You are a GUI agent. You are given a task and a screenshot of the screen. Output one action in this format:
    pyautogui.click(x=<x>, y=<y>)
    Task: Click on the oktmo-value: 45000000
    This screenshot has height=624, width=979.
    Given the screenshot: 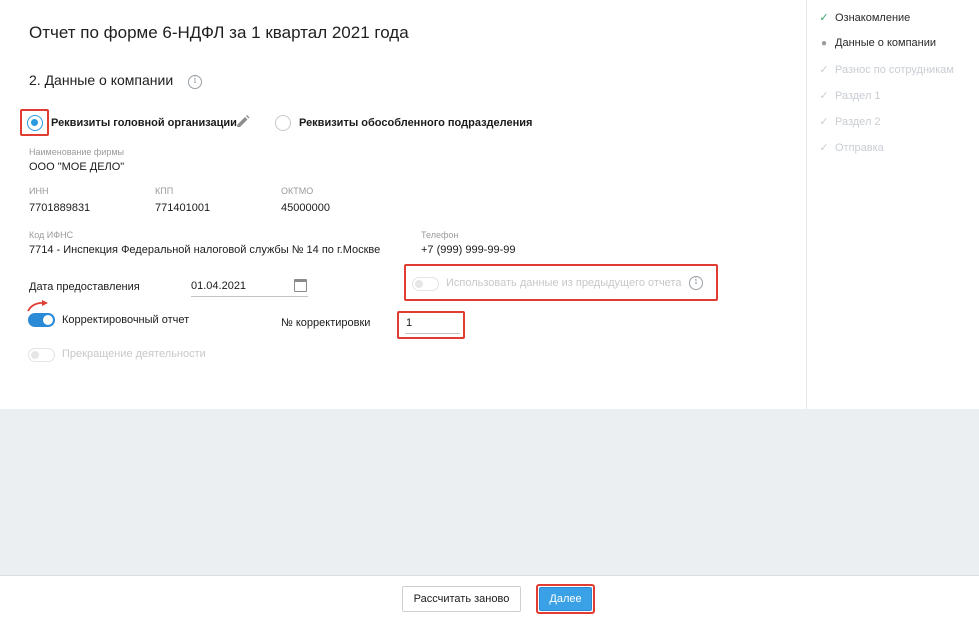 What is the action you would take?
    pyautogui.click(x=305, y=208)
    